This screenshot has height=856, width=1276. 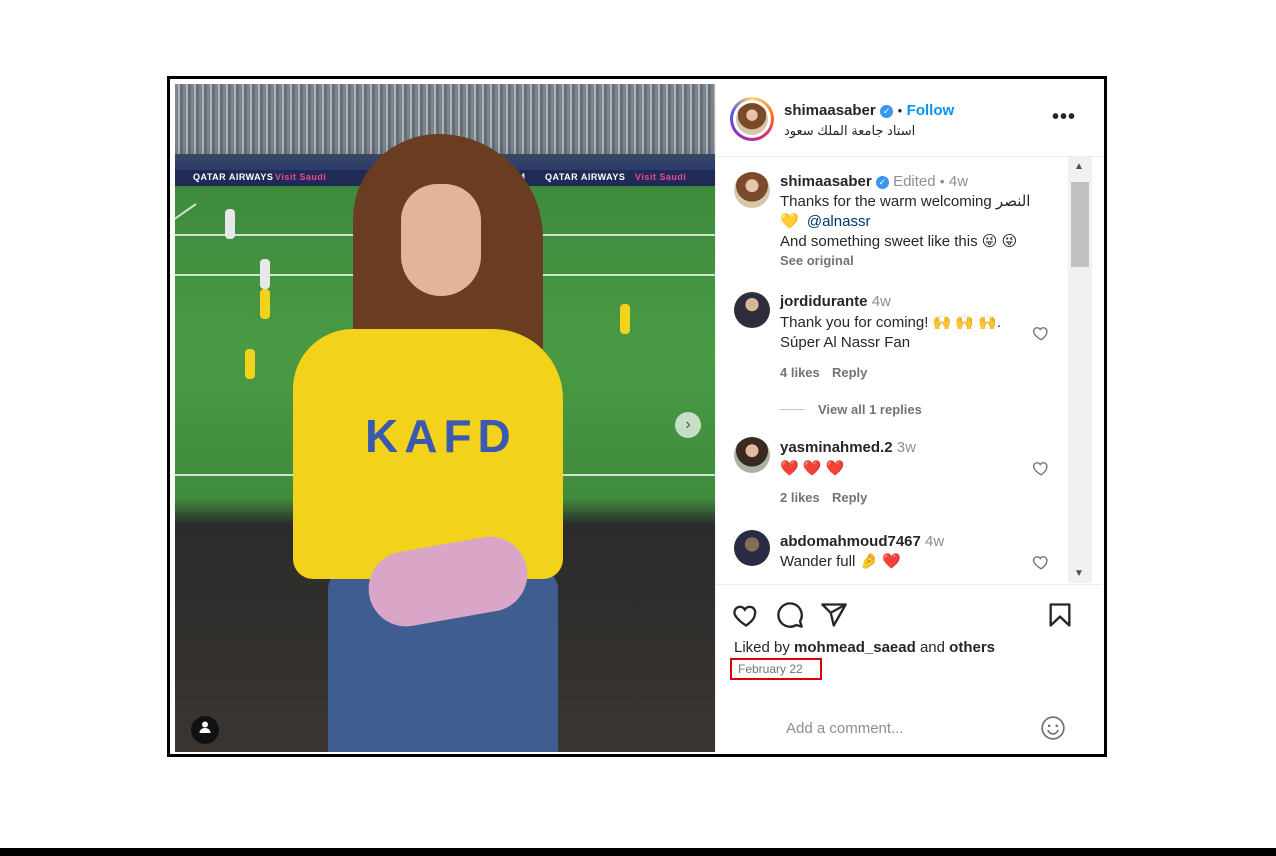 I want to click on caption-line-3: And something sweet like this 😜 😜, so click(x=899, y=241).